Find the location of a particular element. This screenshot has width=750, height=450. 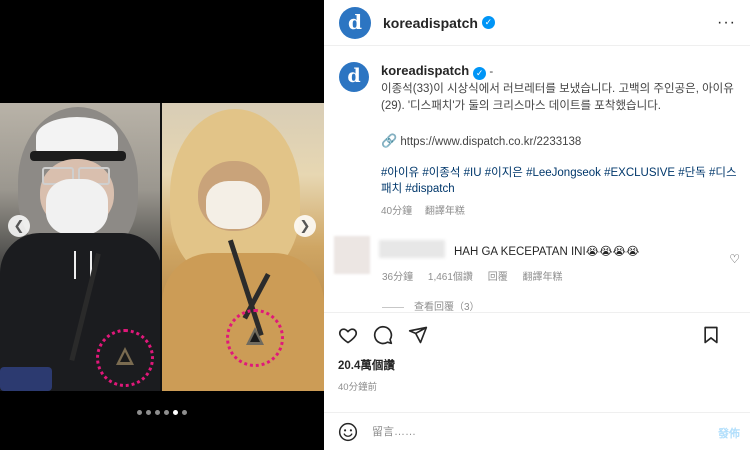

comment-username-blurred is located at coordinates (412, 249).